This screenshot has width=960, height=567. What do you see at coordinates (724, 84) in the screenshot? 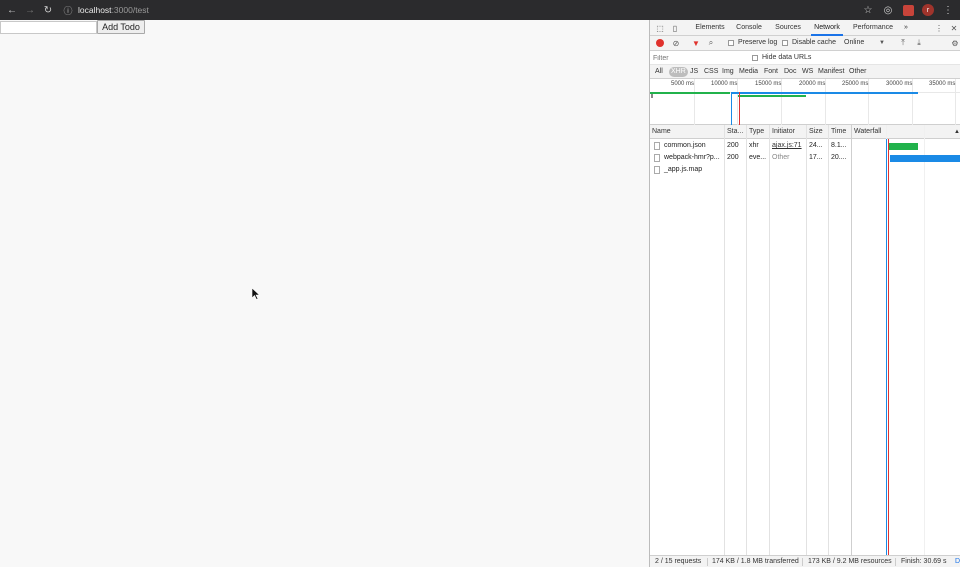
I see `overview-tick-label: 10000 ms` at bounding box center [724, 84].